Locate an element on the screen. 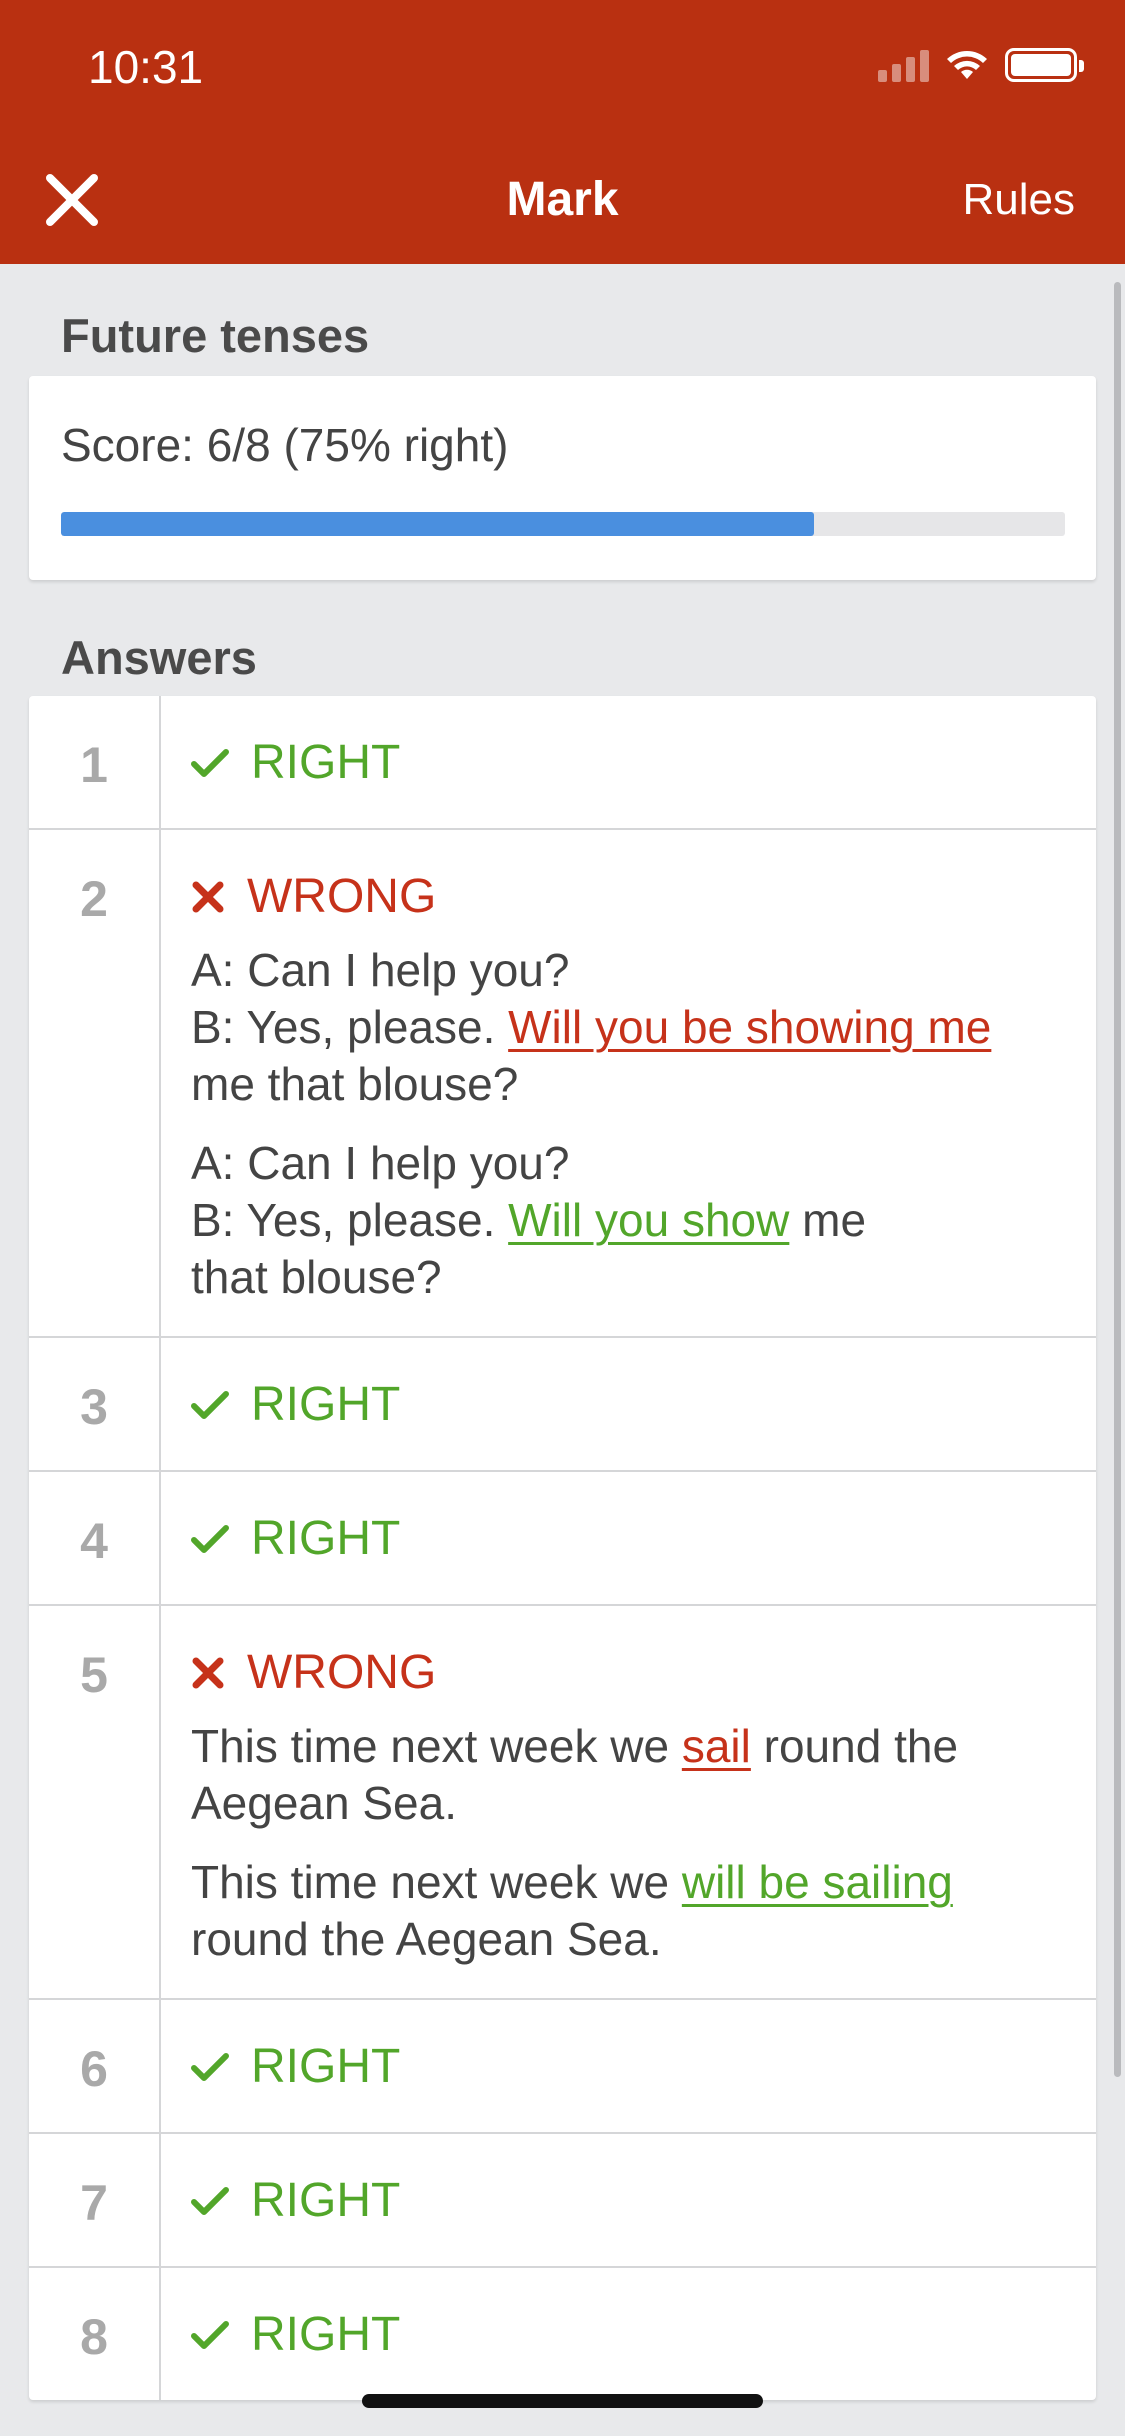  answer-number: 6 is located at coordinates (95, 2066).